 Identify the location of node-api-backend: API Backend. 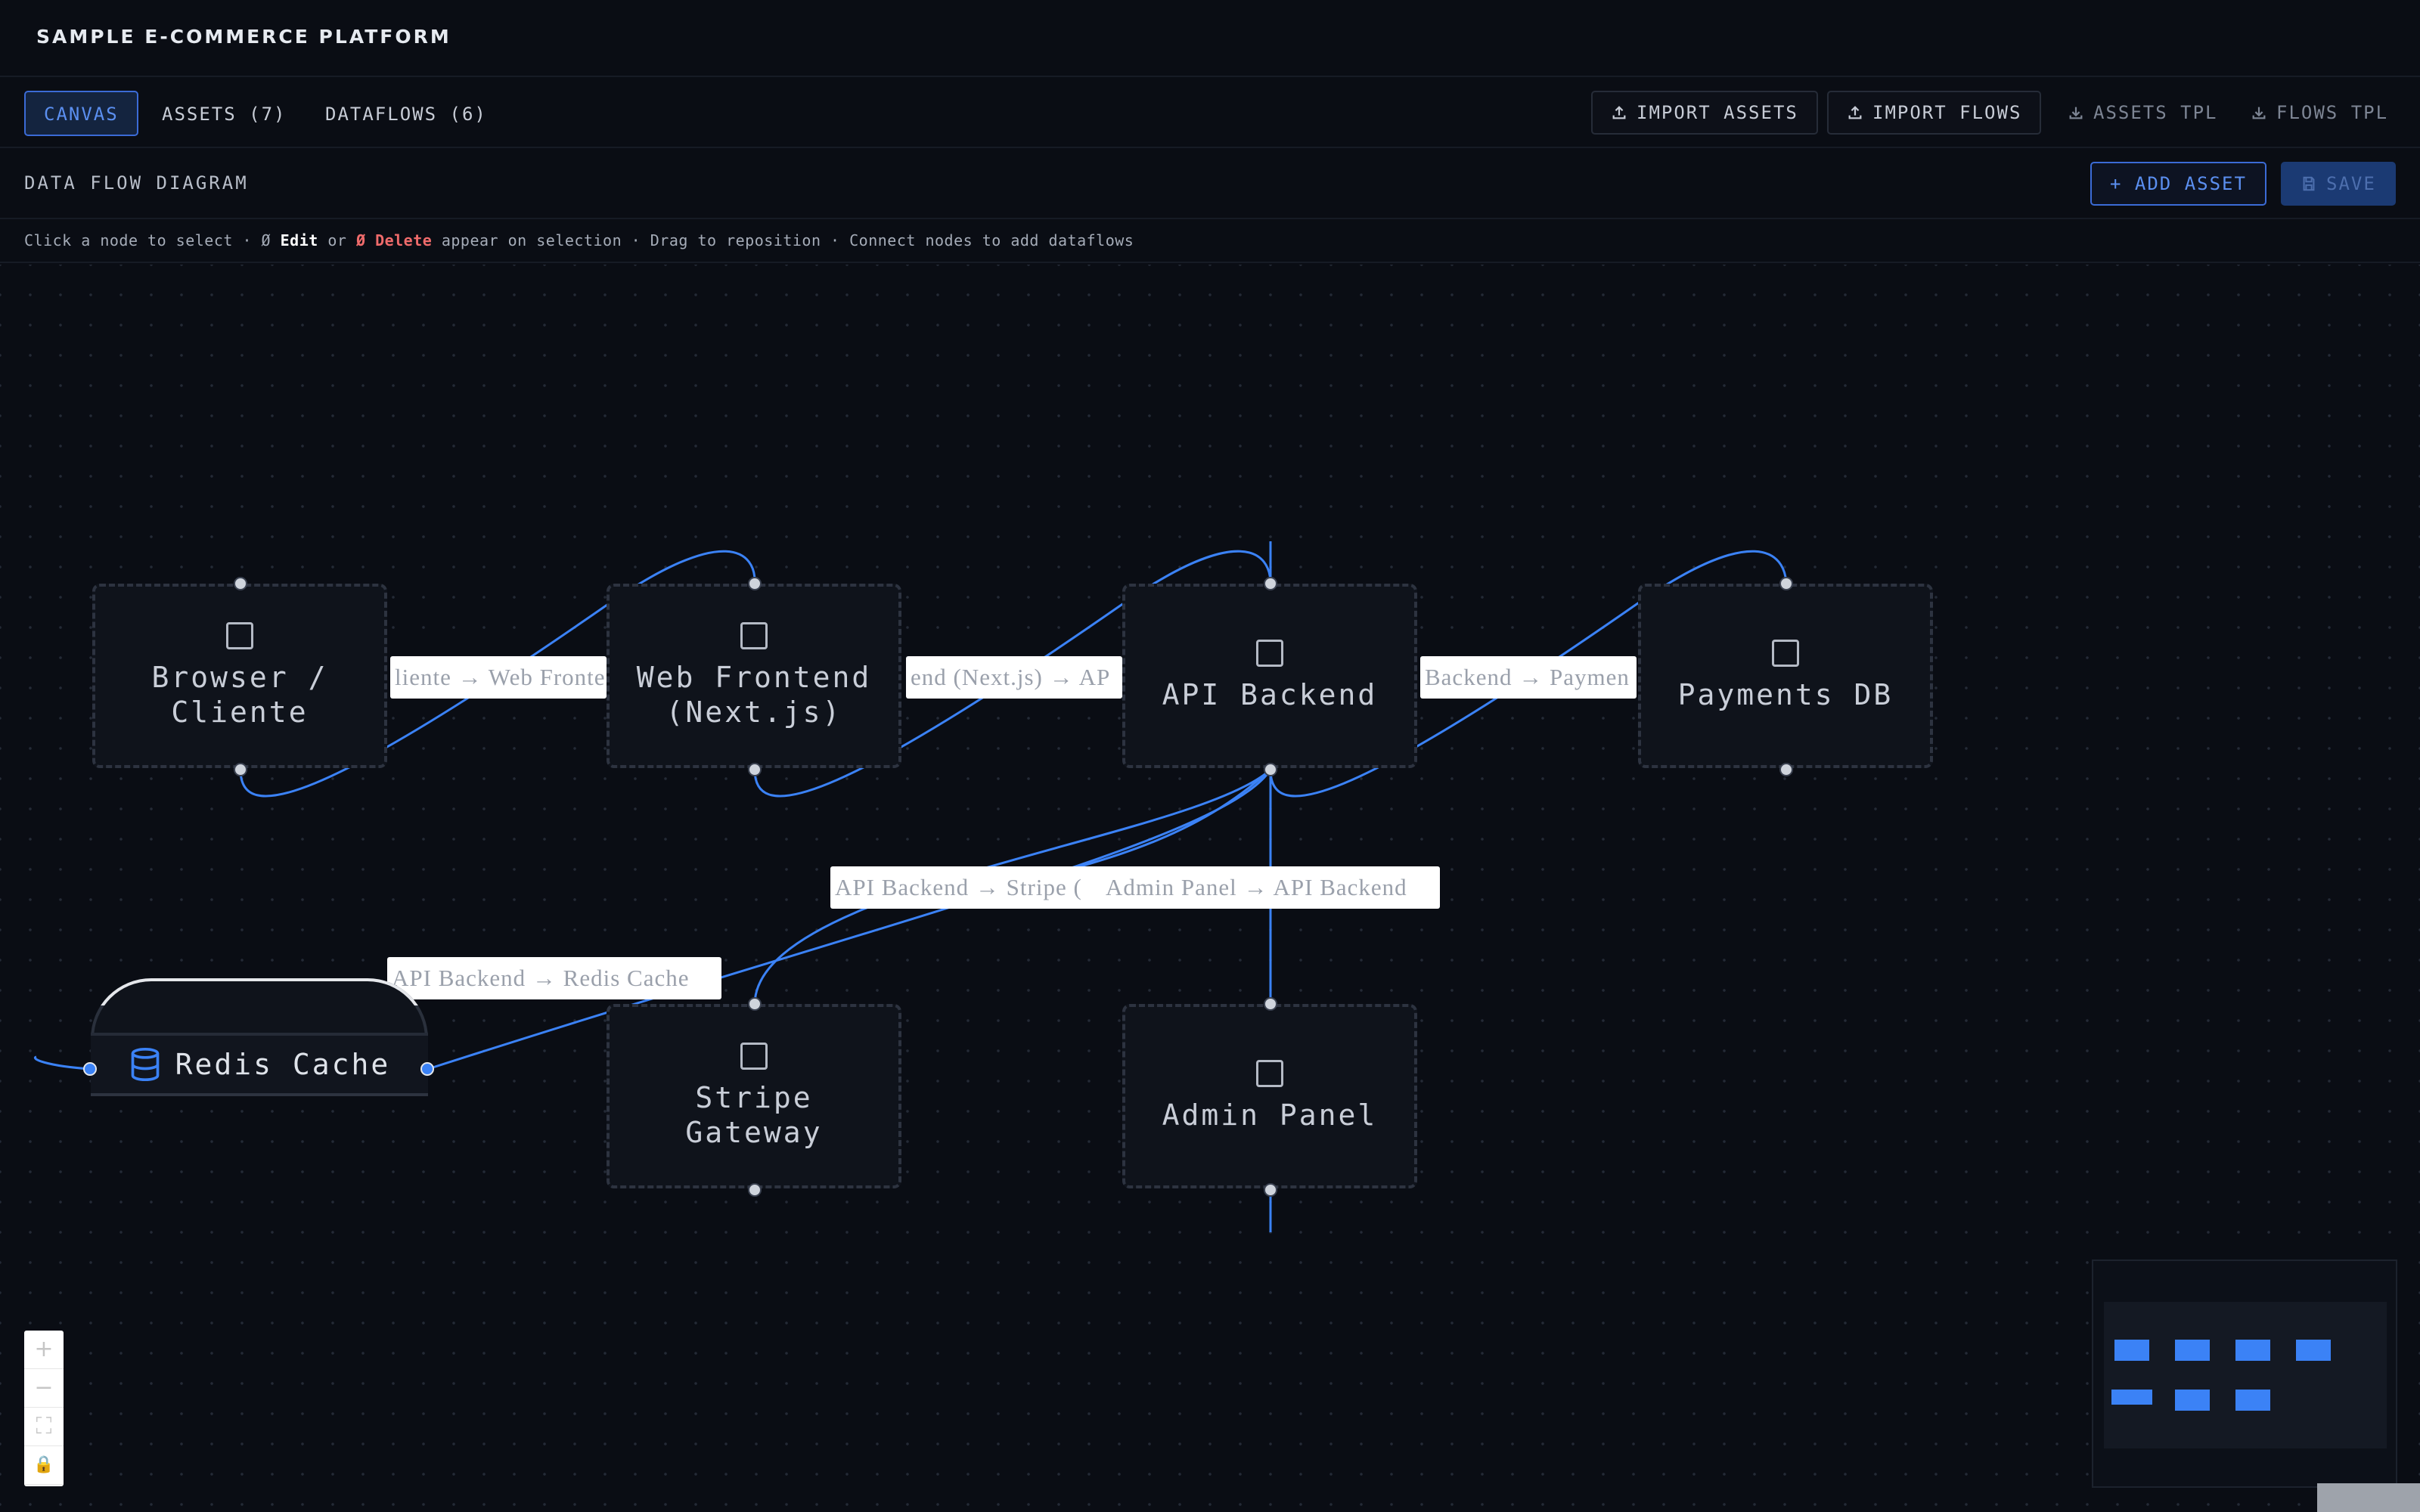
(1269, 676).